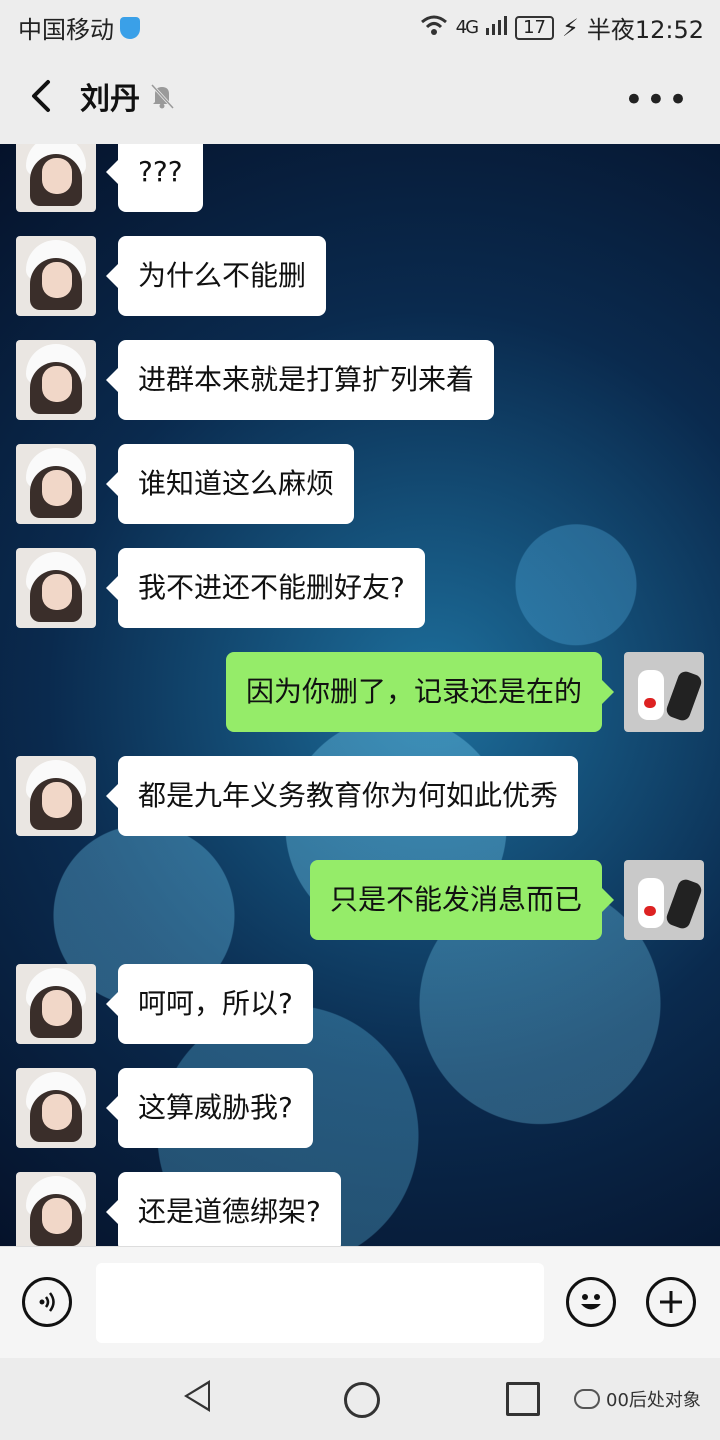  I want to click on emoji-icon, so click(591, 1302).